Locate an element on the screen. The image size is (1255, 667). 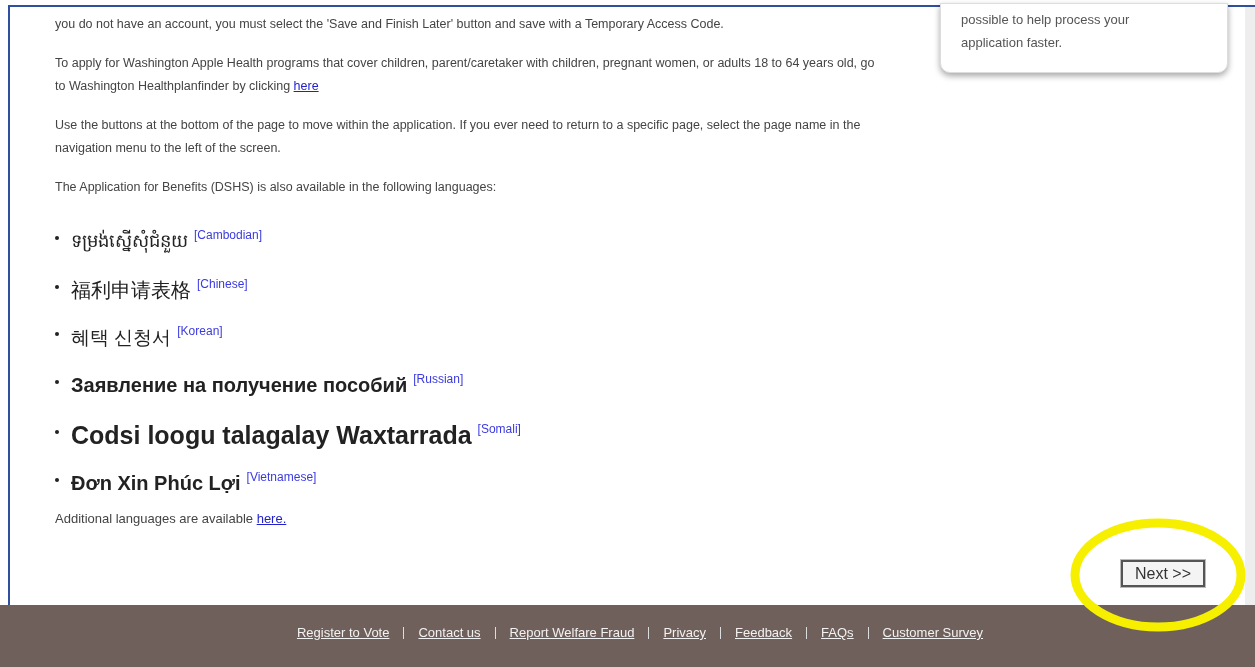
language-name: 福利申请表格 is located at coordinates (131, 290).